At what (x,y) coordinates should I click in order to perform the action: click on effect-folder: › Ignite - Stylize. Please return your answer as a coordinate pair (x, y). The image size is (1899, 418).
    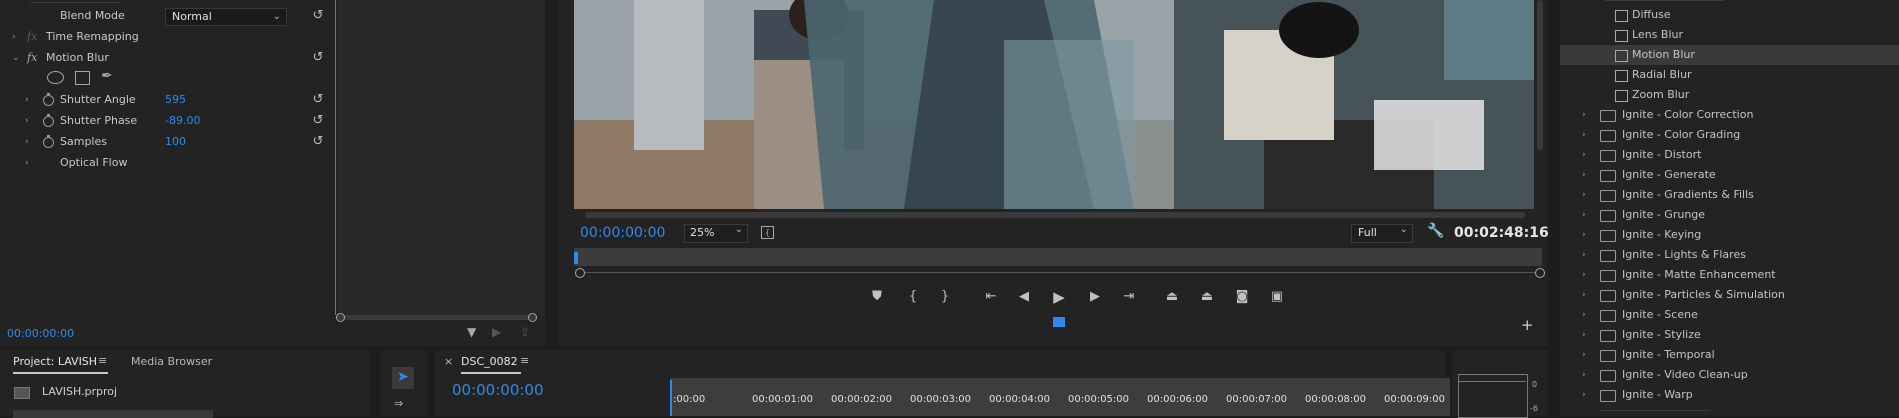
    Looking at the image, I should click on (1729, 335).